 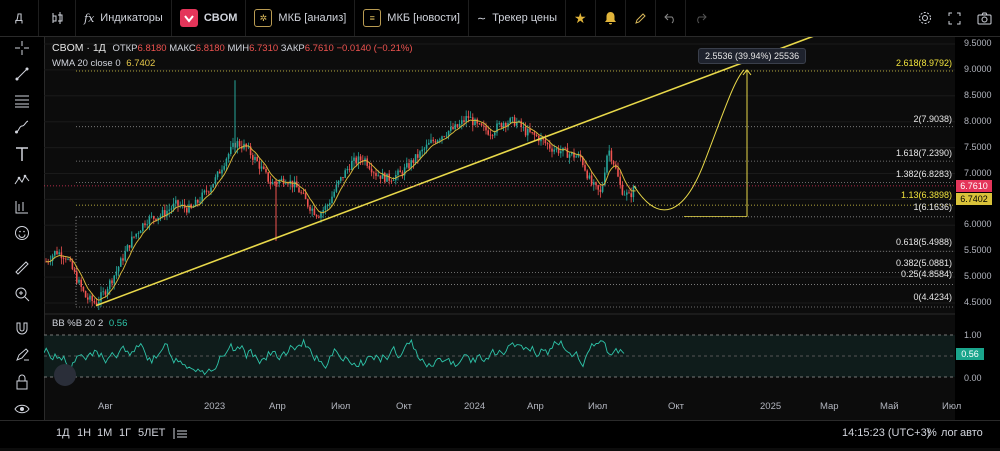 What do you see at coordinates (209, 18) in the screenshot?
I see `symbol-button: CBOM` at bounding box center [209, 18].